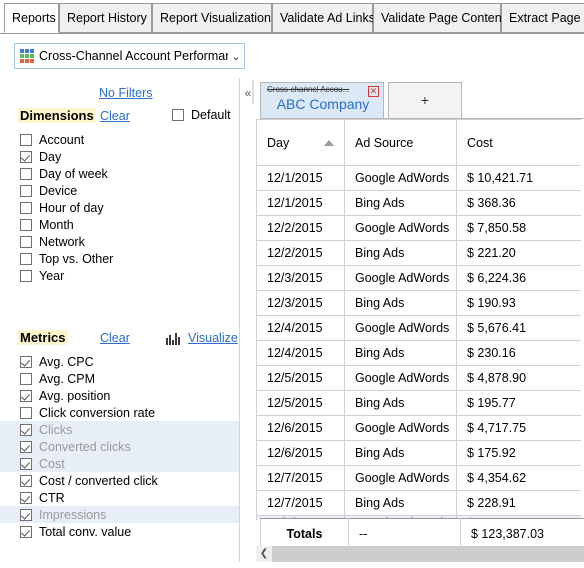 This screenshot has height=568, width=584. I want to click on dimension-option-device: Device, so click(120, 190).